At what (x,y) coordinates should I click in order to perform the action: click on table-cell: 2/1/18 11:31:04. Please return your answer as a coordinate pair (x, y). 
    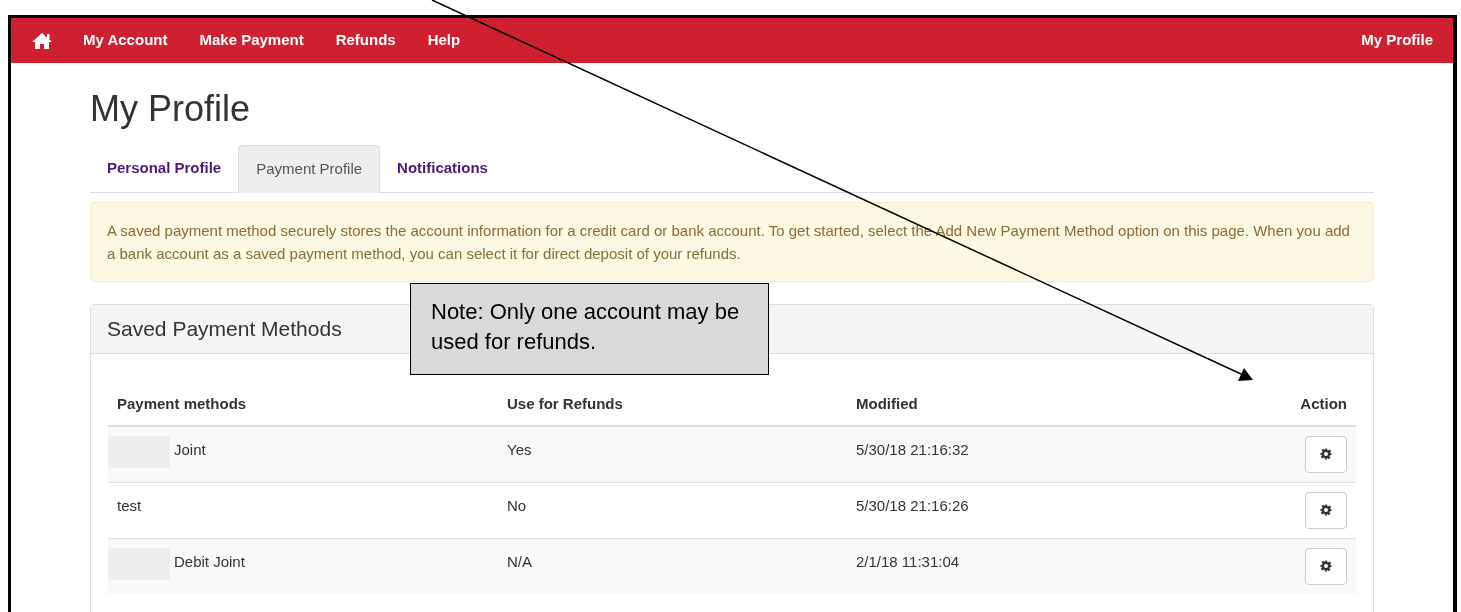
    Looking at the image, I should click on (908, 561).